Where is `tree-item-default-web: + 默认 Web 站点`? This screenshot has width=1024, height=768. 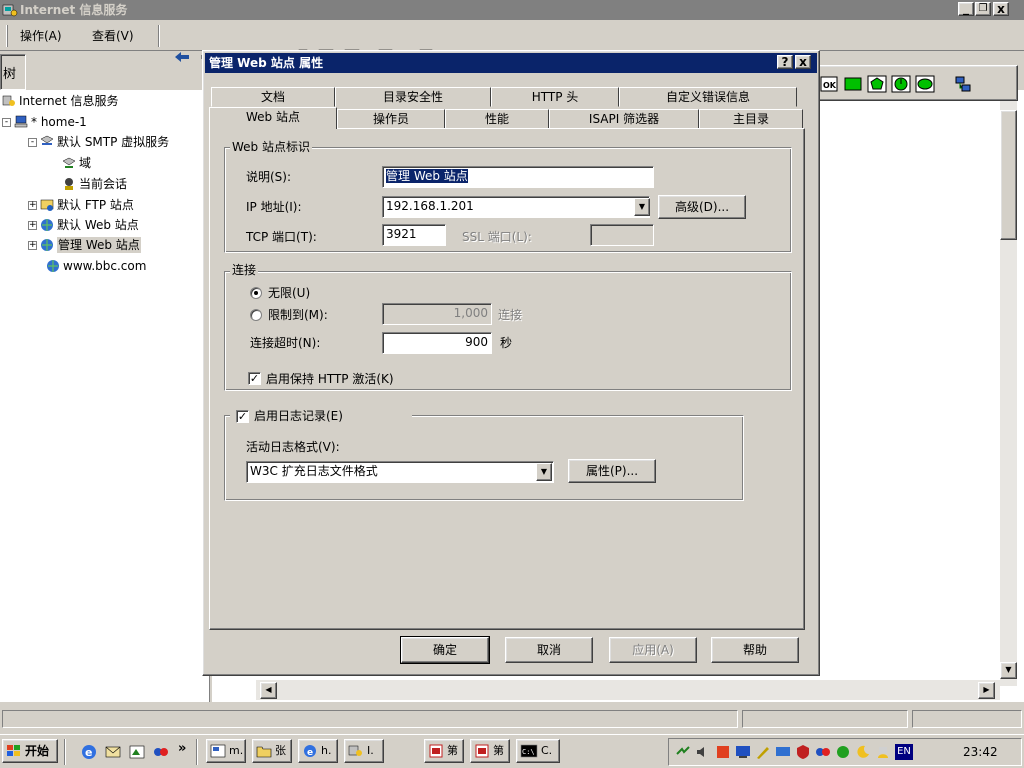 tree-item-default-web: + 默认 Web 站点 is located at coordinates (83, 225).